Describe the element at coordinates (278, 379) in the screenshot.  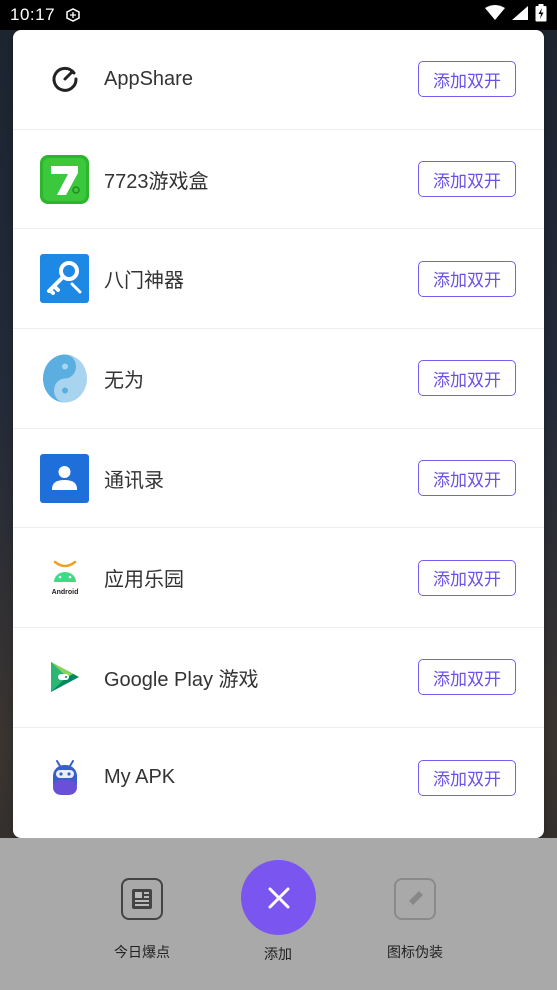
I see `app-row-wuwei: 无为 添加双开` at that location.